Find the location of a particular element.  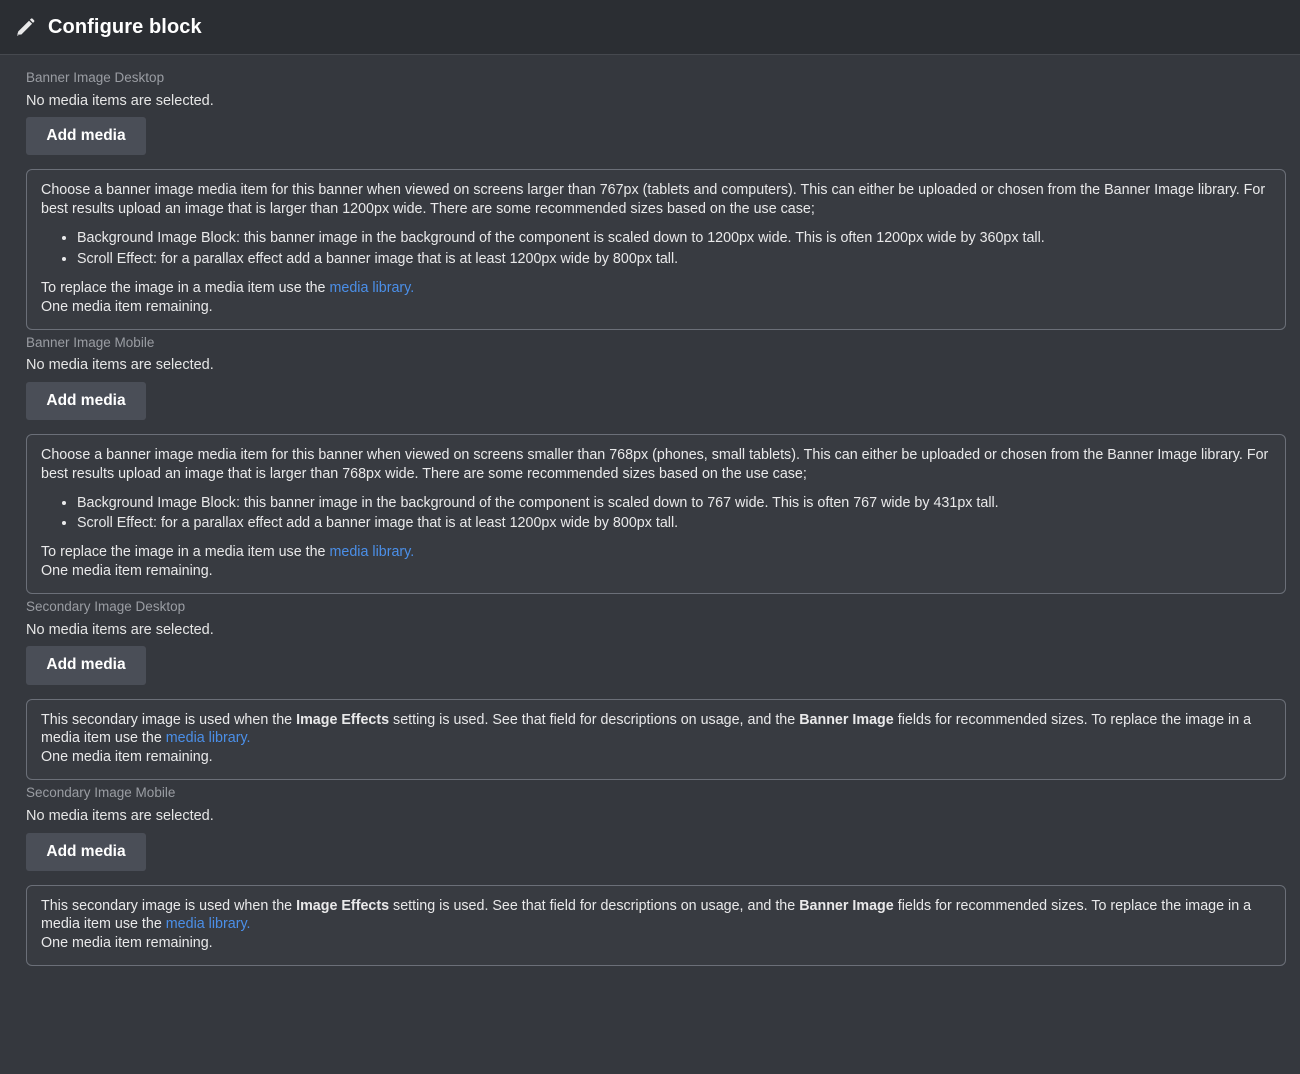

field-label: Banner Image Desktop is located at coordinates (95, 77).